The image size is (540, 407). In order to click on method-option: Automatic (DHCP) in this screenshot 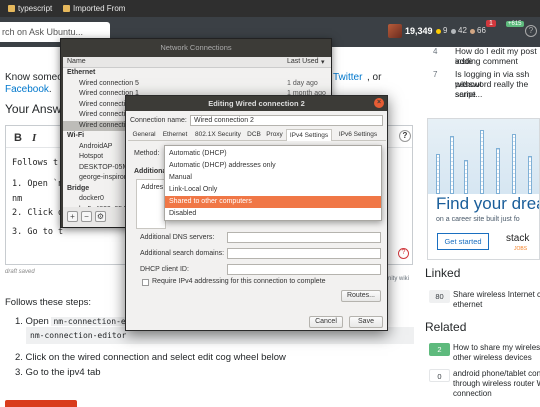, I will do `click(273, 154)`.